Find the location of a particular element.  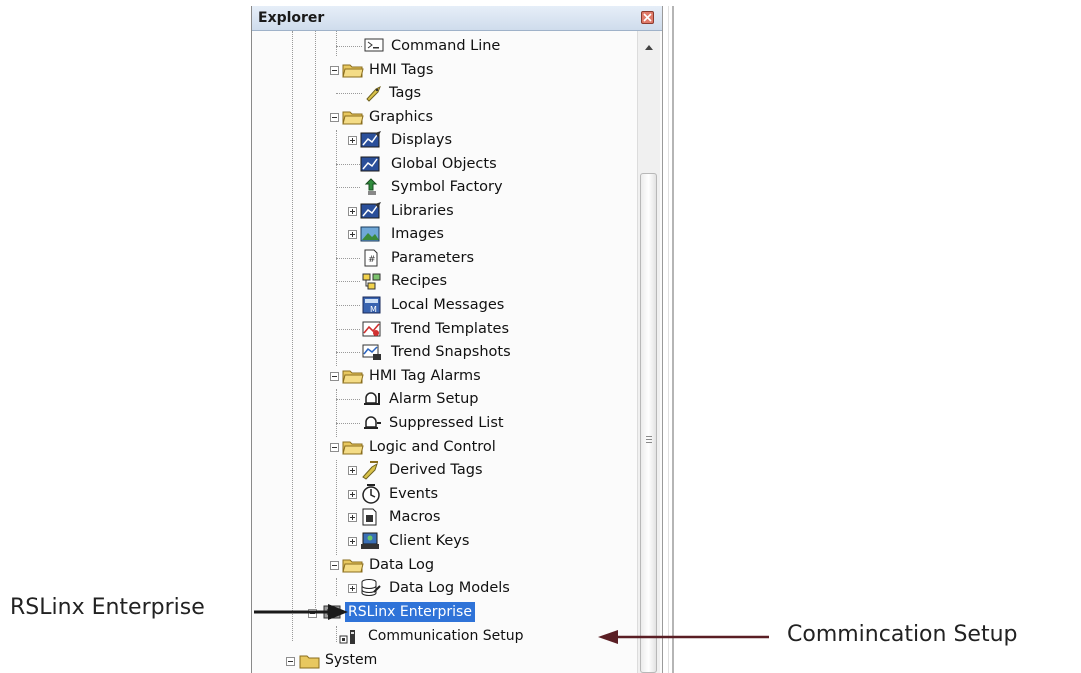

macros-icon is located at coordinates (370, 516).